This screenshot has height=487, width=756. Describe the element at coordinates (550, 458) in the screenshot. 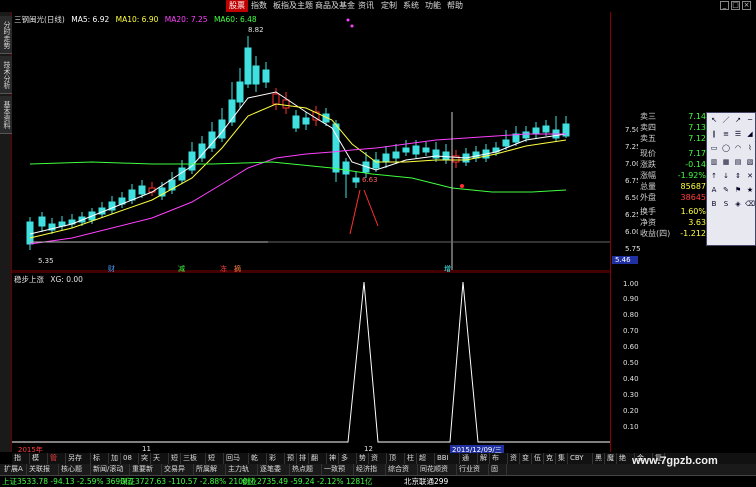

I see `indicator-tab: 克` at that location.